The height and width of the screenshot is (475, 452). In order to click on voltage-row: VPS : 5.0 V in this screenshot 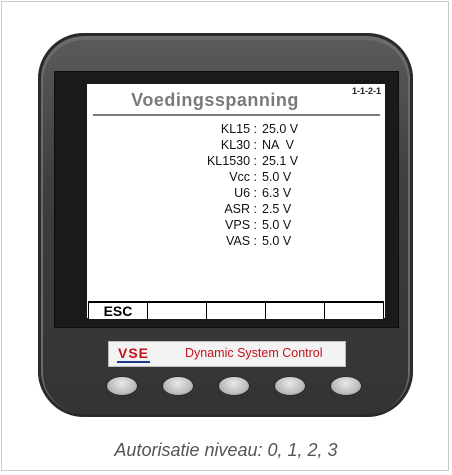, I will do `click(236, 226)`.